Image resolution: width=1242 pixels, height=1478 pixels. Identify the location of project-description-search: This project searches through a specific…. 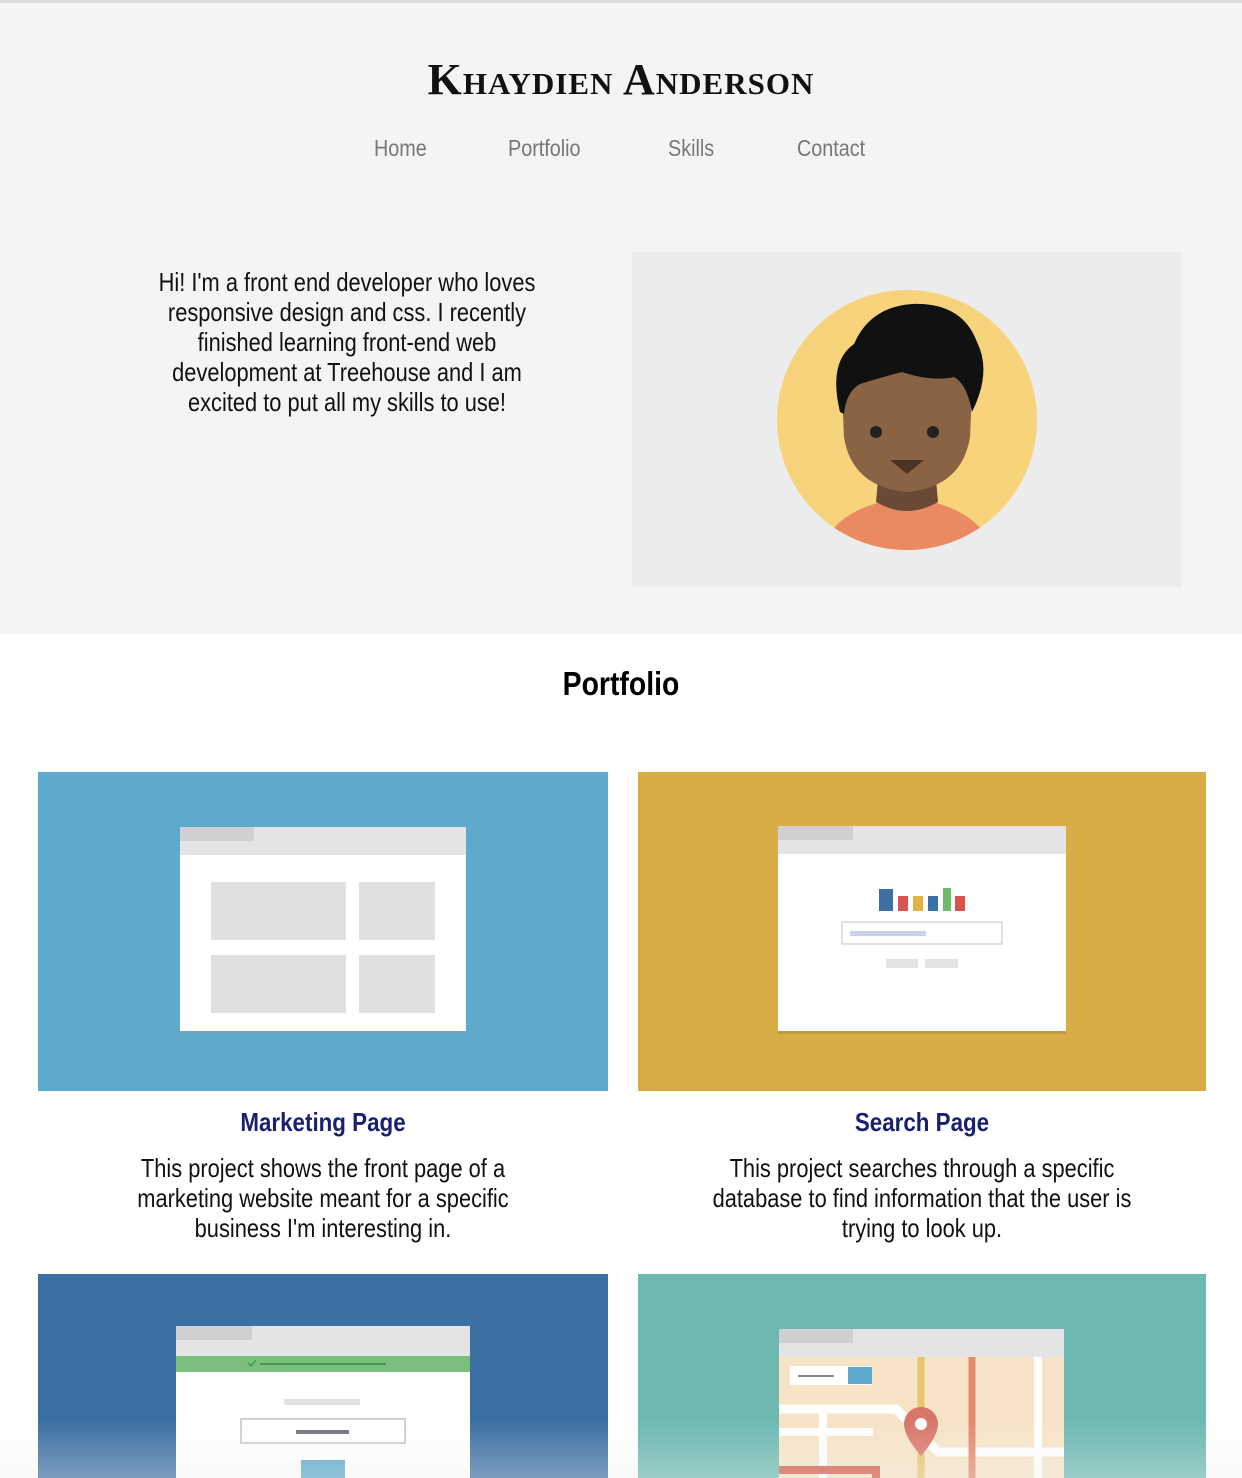
(922, 1198).